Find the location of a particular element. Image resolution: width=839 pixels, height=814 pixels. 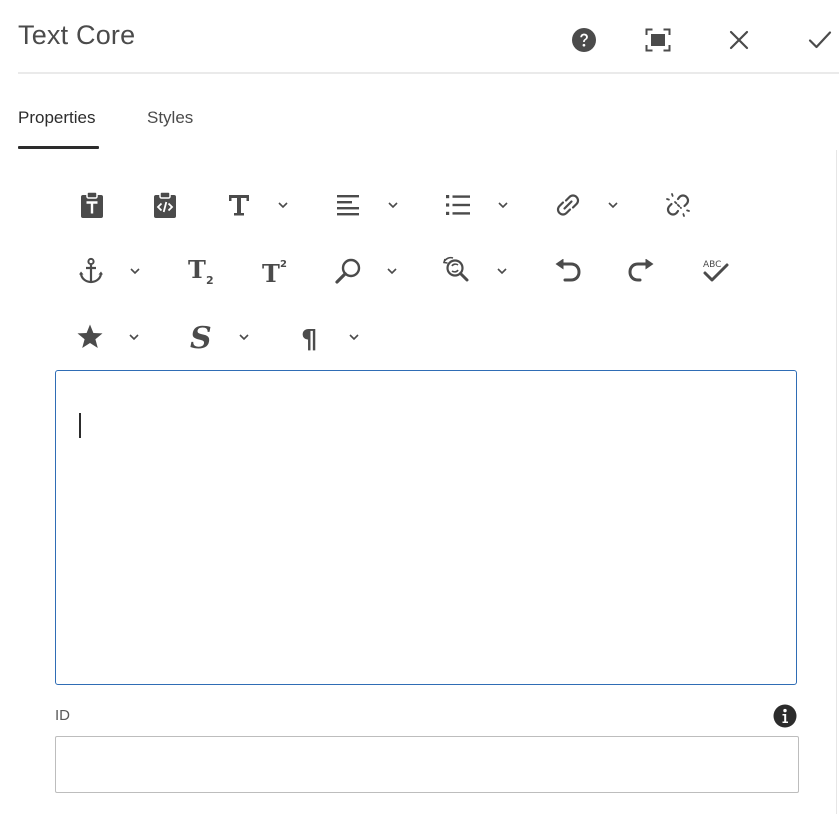

format-text-icon is located at coordinates (239, 205).